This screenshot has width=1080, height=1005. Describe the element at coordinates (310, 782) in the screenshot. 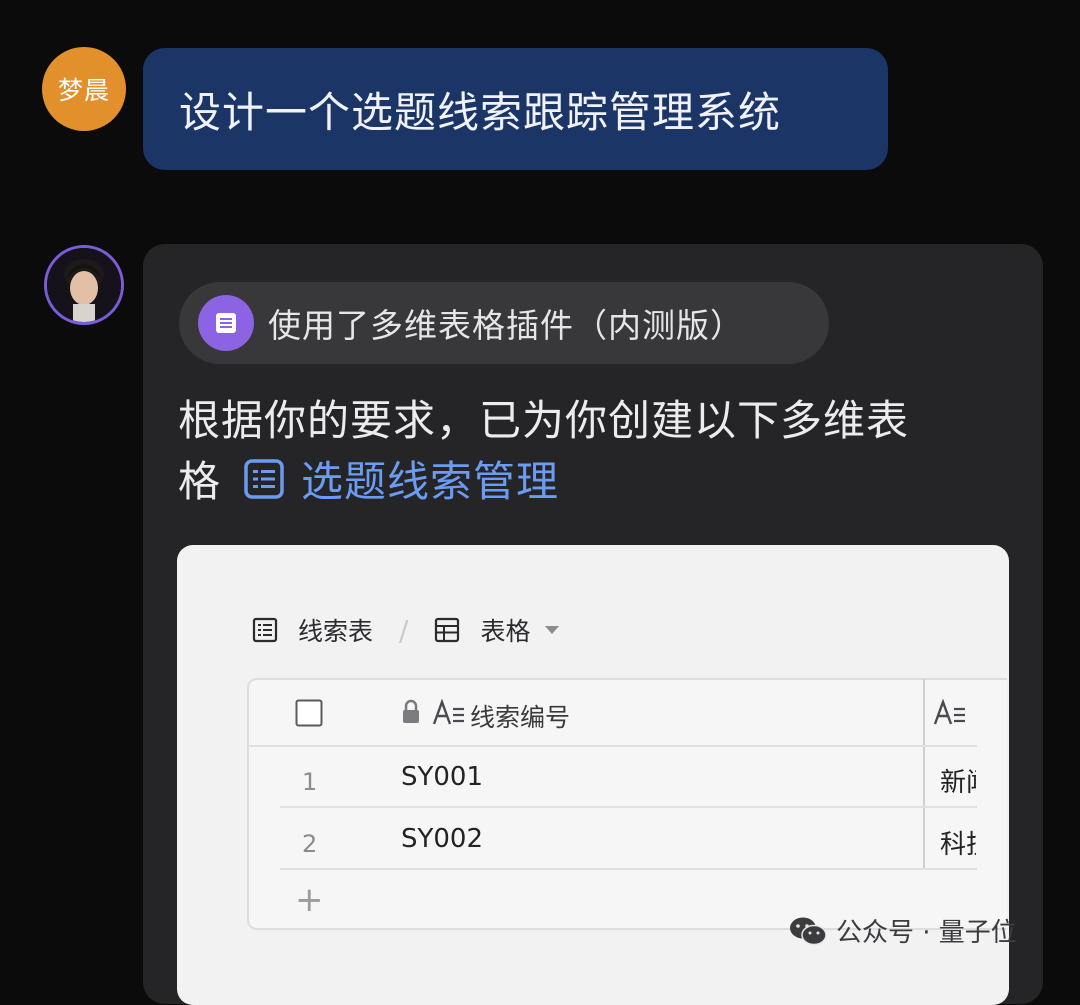

I see `row-index: 1` at that location.